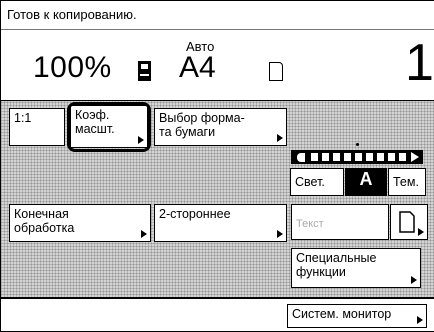  Describe the element at coordinates (80, 223) in the screenshot. I see `finishing-button: Конечная обработка` at that location.